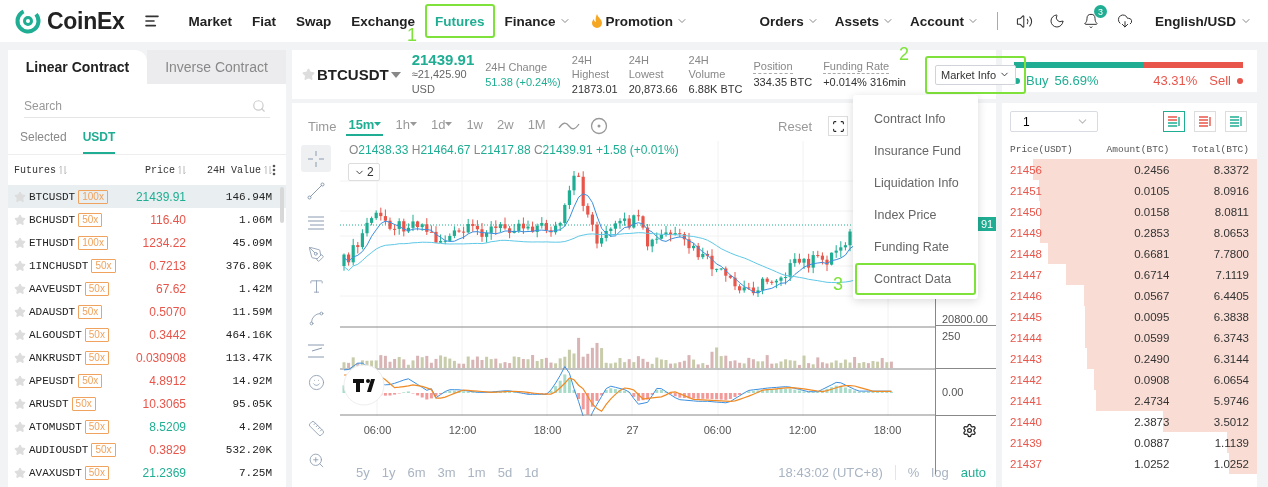 The width and height of the screenshot is (1268, 487). What do you see at coordinates (52, 380) in the screenshot?
I see `symbol-name: APEUSDT` at bounding box center [52, 380].